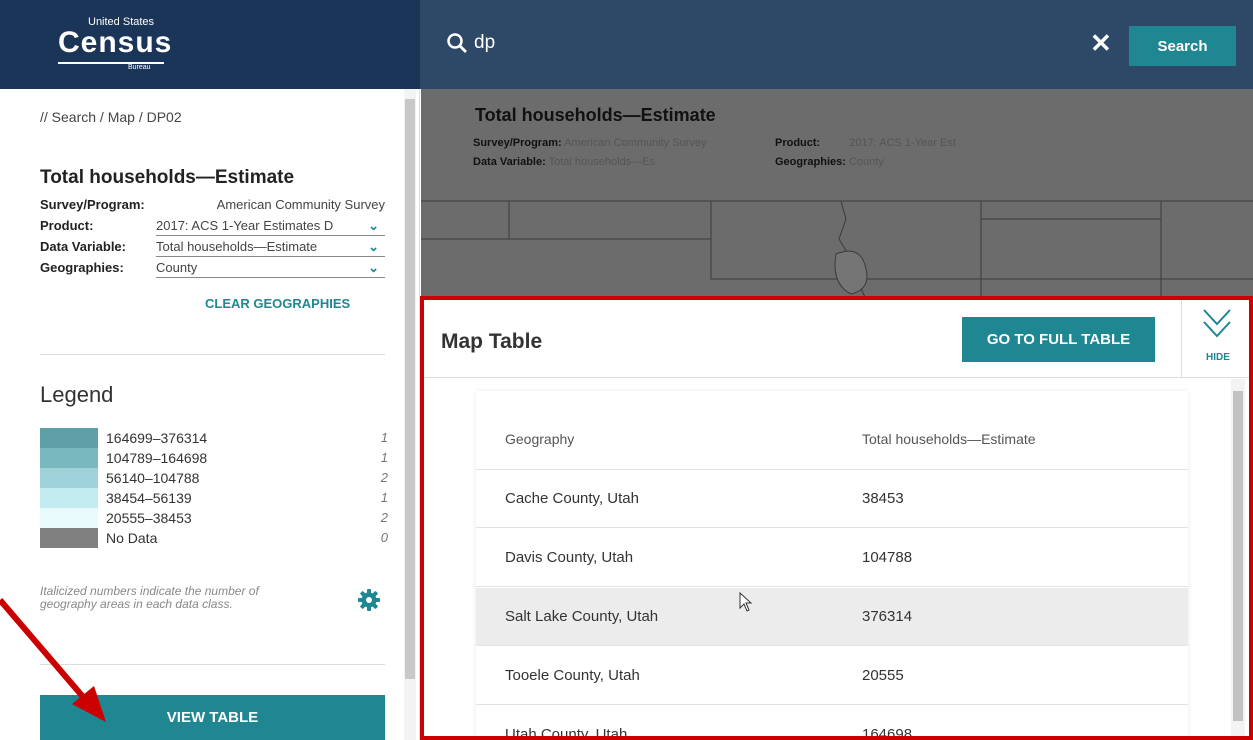 The image size is (1253, 740). What do you see at coordinates (92, 204) in the screenshot?
I see `survey-label: Survey/Program:` at bounding box center [92, 204].